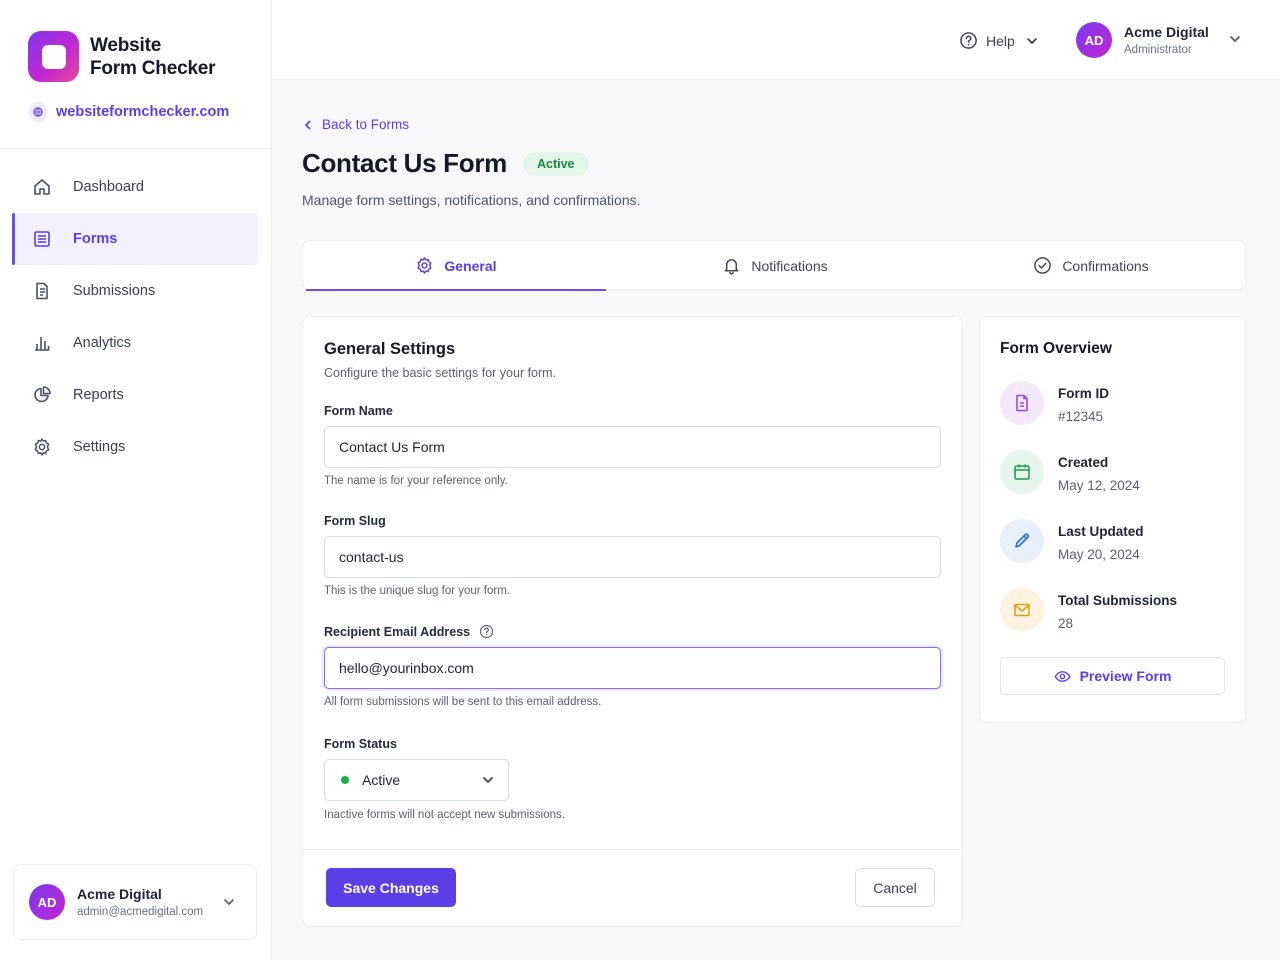 This screenshot has height=960, width=1280. I want to click on overview-form-id: Form ID #12345, so click(1054, 403).